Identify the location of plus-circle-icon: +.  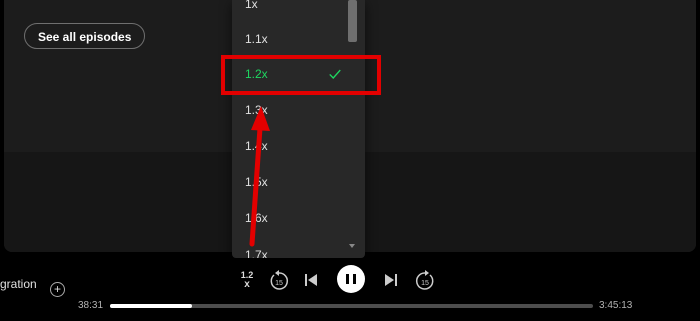
(57, 289).